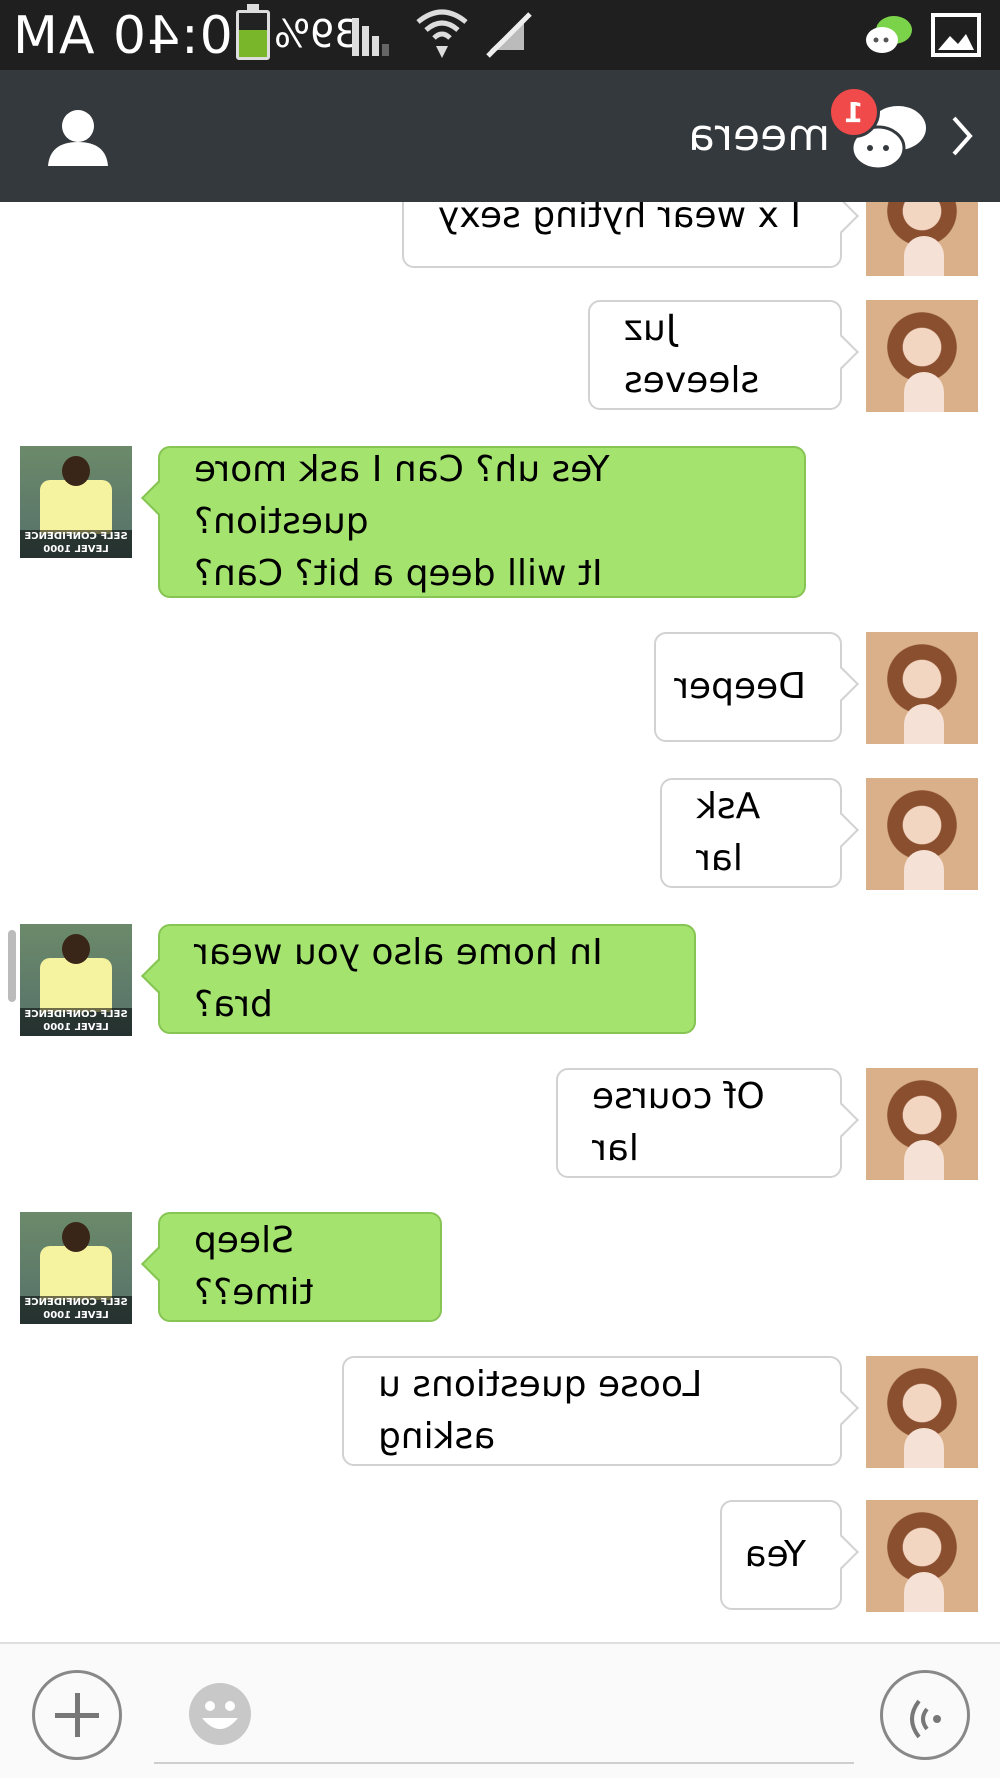  I want to click on signal-icon, so click(370, 37).